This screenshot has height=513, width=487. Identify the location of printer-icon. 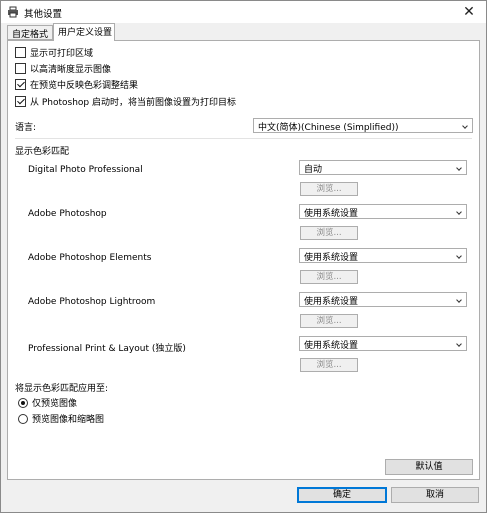
(13, 12).